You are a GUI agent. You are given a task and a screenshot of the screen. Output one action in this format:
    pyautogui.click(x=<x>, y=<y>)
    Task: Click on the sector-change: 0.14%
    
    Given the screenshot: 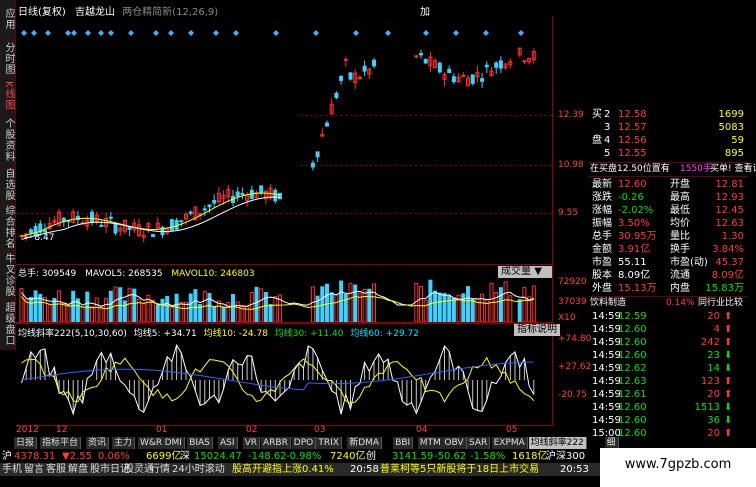 What is the action you would take?
    pyautogui.click(x=680, y=303)
    